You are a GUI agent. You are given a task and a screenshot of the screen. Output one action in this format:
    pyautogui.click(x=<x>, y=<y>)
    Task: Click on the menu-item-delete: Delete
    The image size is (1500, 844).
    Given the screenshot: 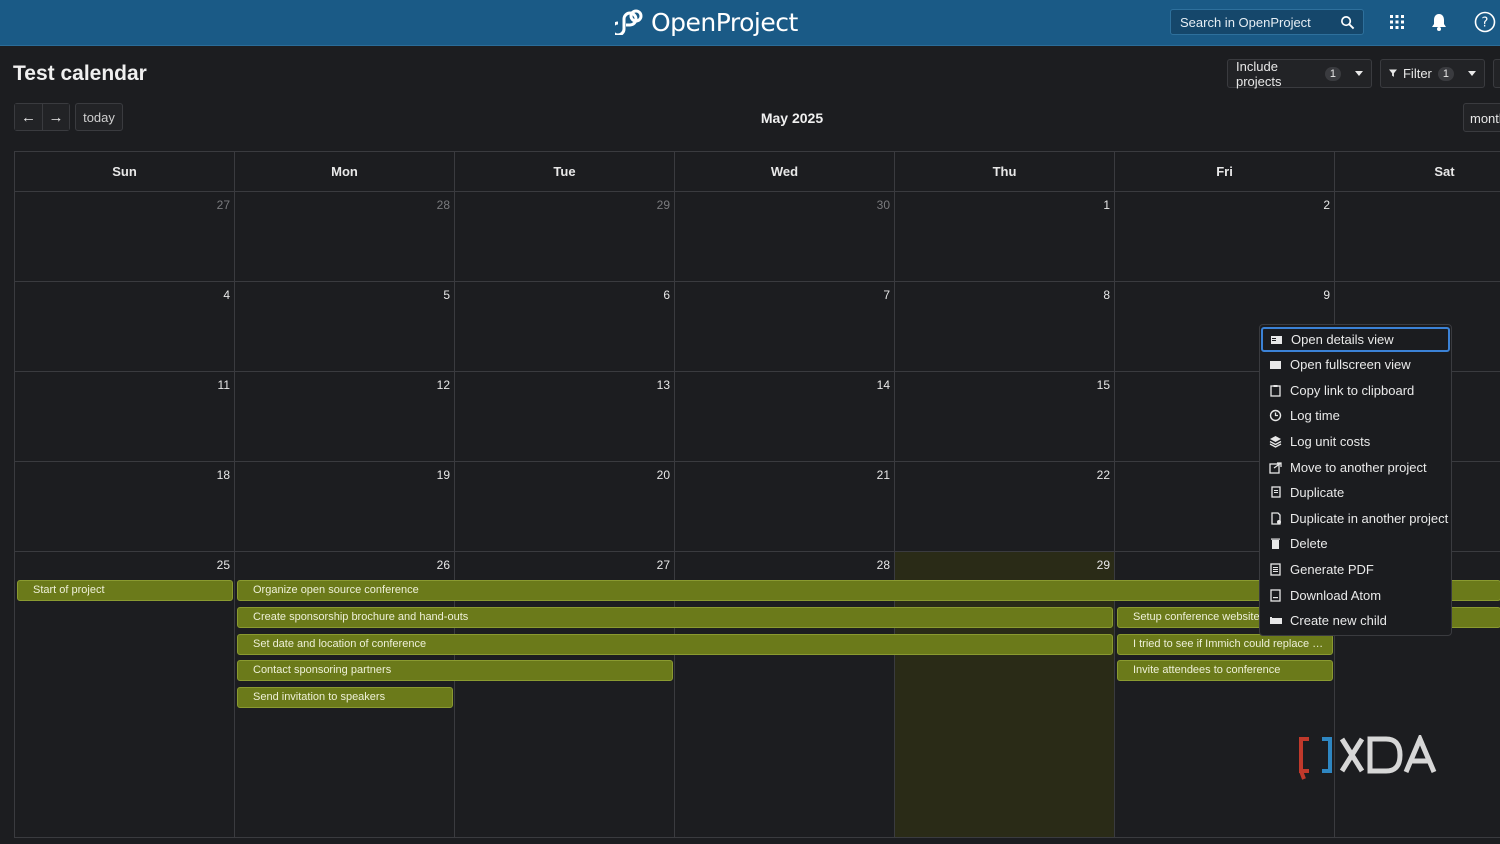 What is the action you would take?
    pyautogui.click(x=1355, y=544)
    